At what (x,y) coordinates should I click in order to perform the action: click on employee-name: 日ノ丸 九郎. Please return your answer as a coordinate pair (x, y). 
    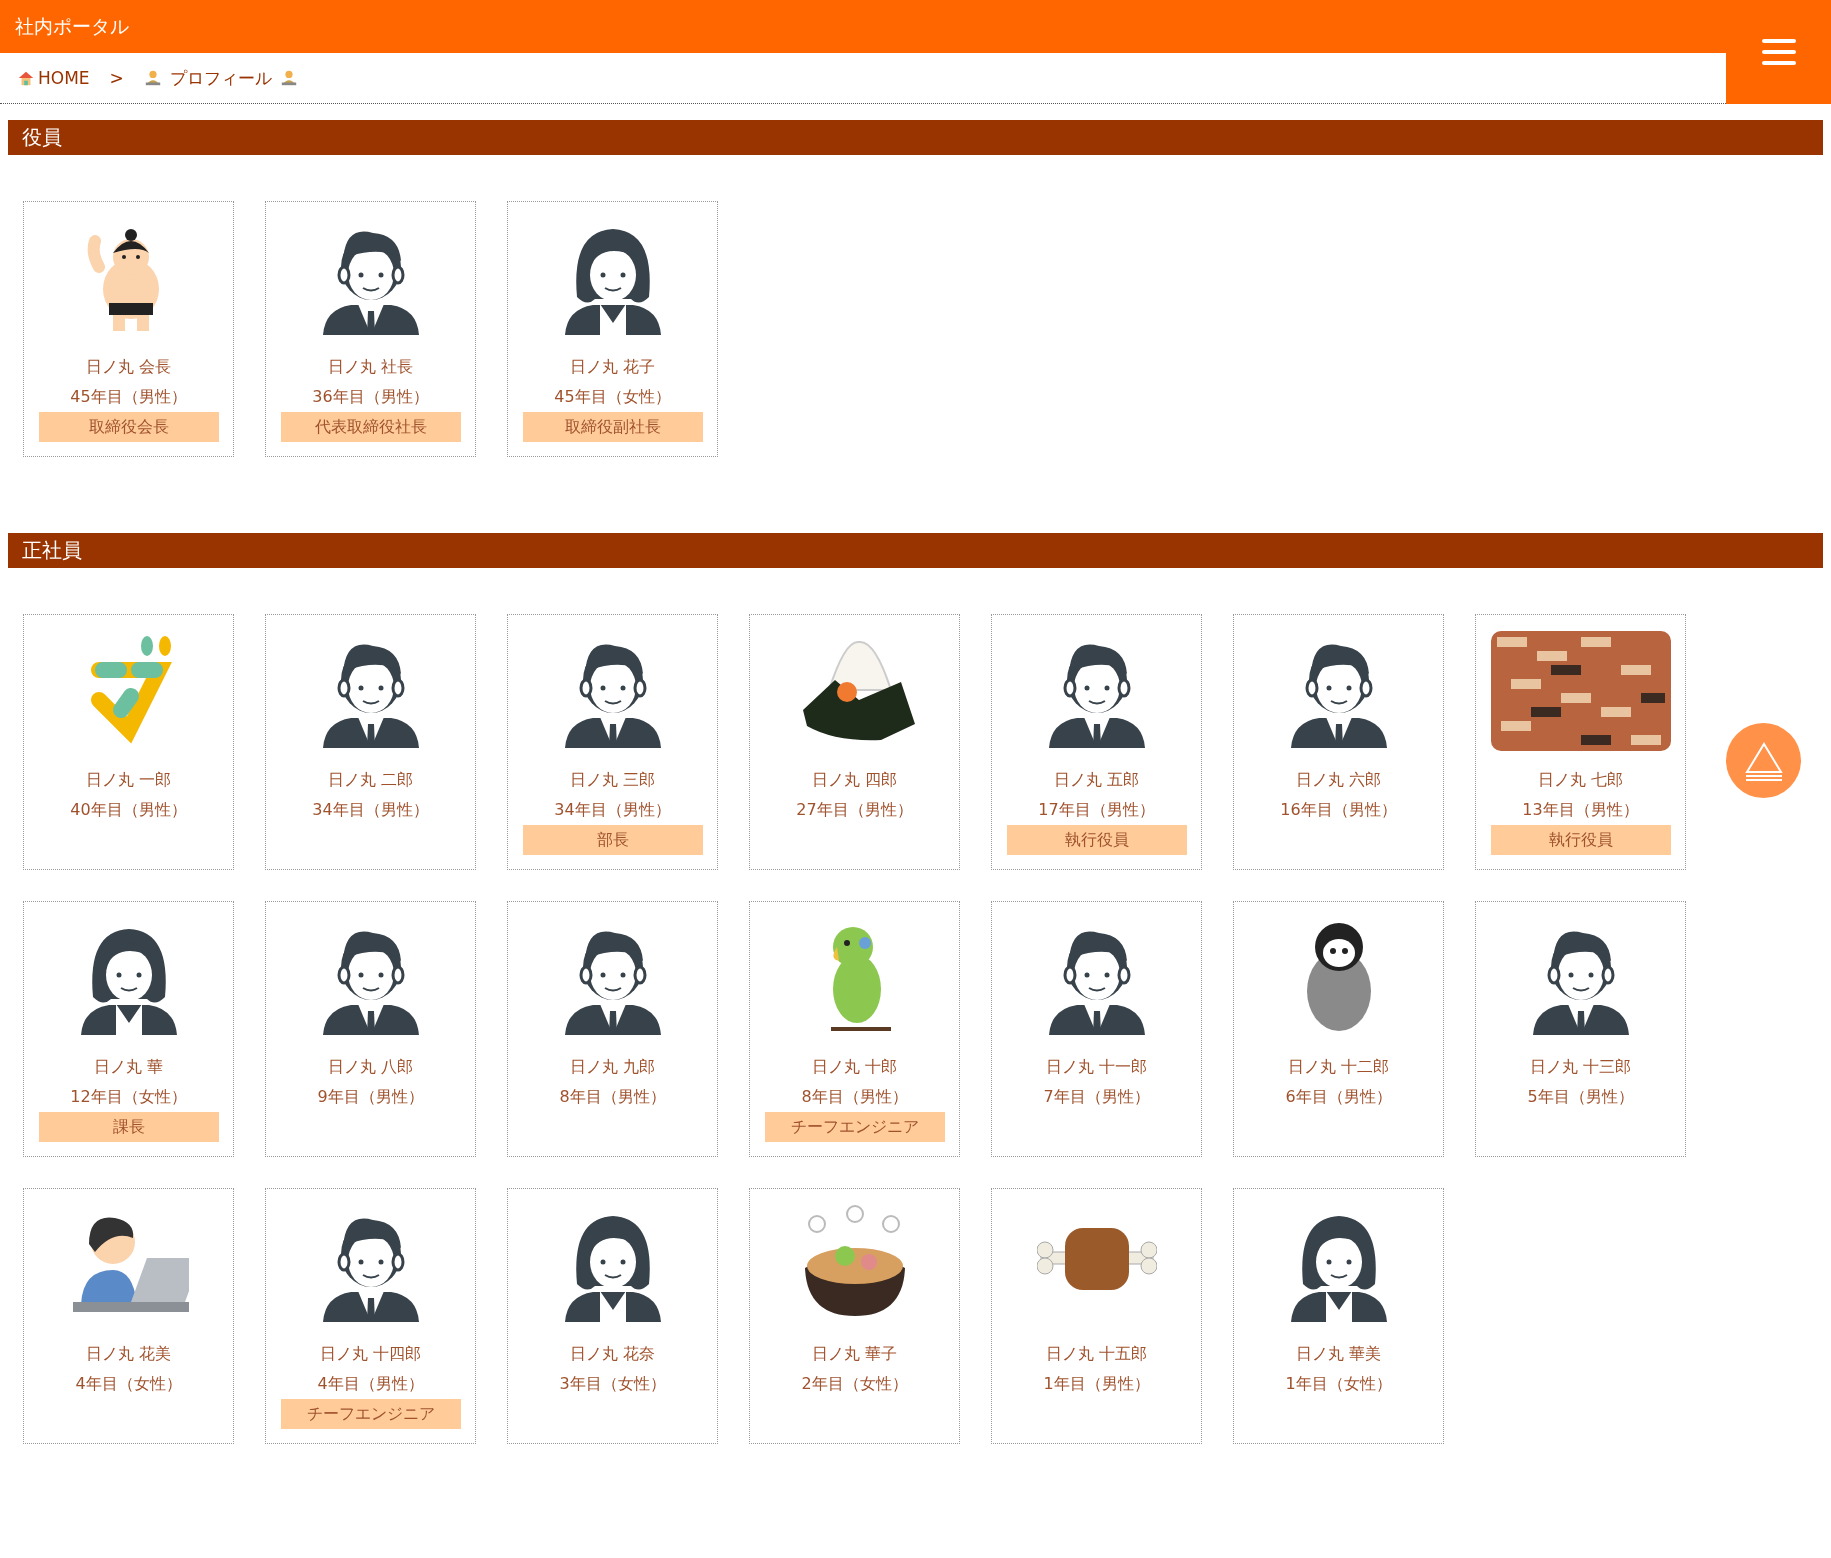
    Looking at the image, I should click on (612, 1067).